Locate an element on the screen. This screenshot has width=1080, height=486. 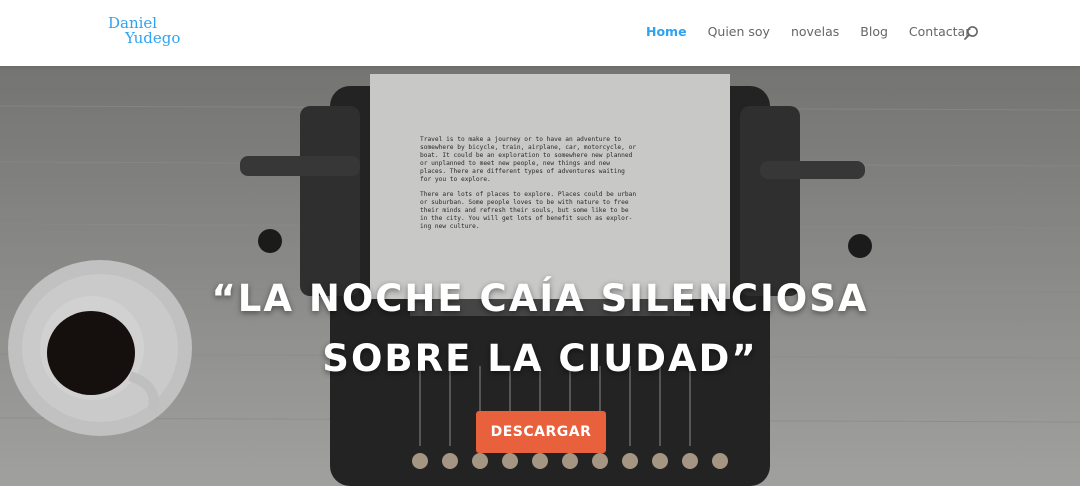
nav-blog: Blog is located at coordinates (874, 31).